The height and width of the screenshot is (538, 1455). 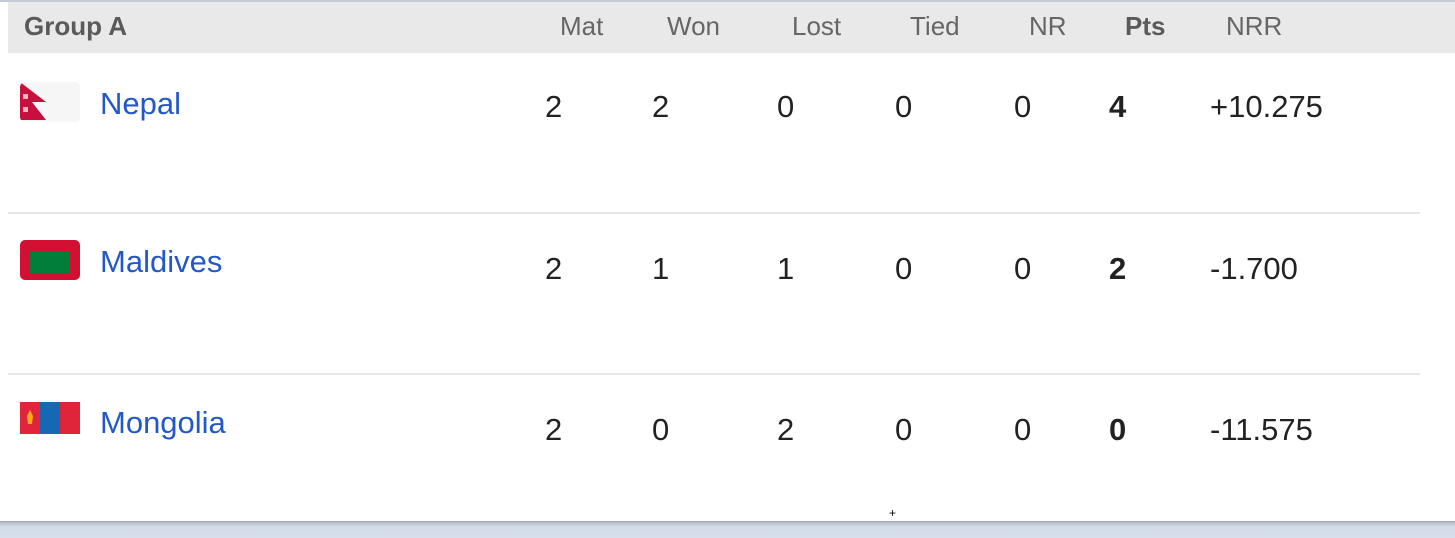 What do you see at coordinates (786, 106) in the screenshot?
I see `lost-value: 0` at bounding box center [786, 106].